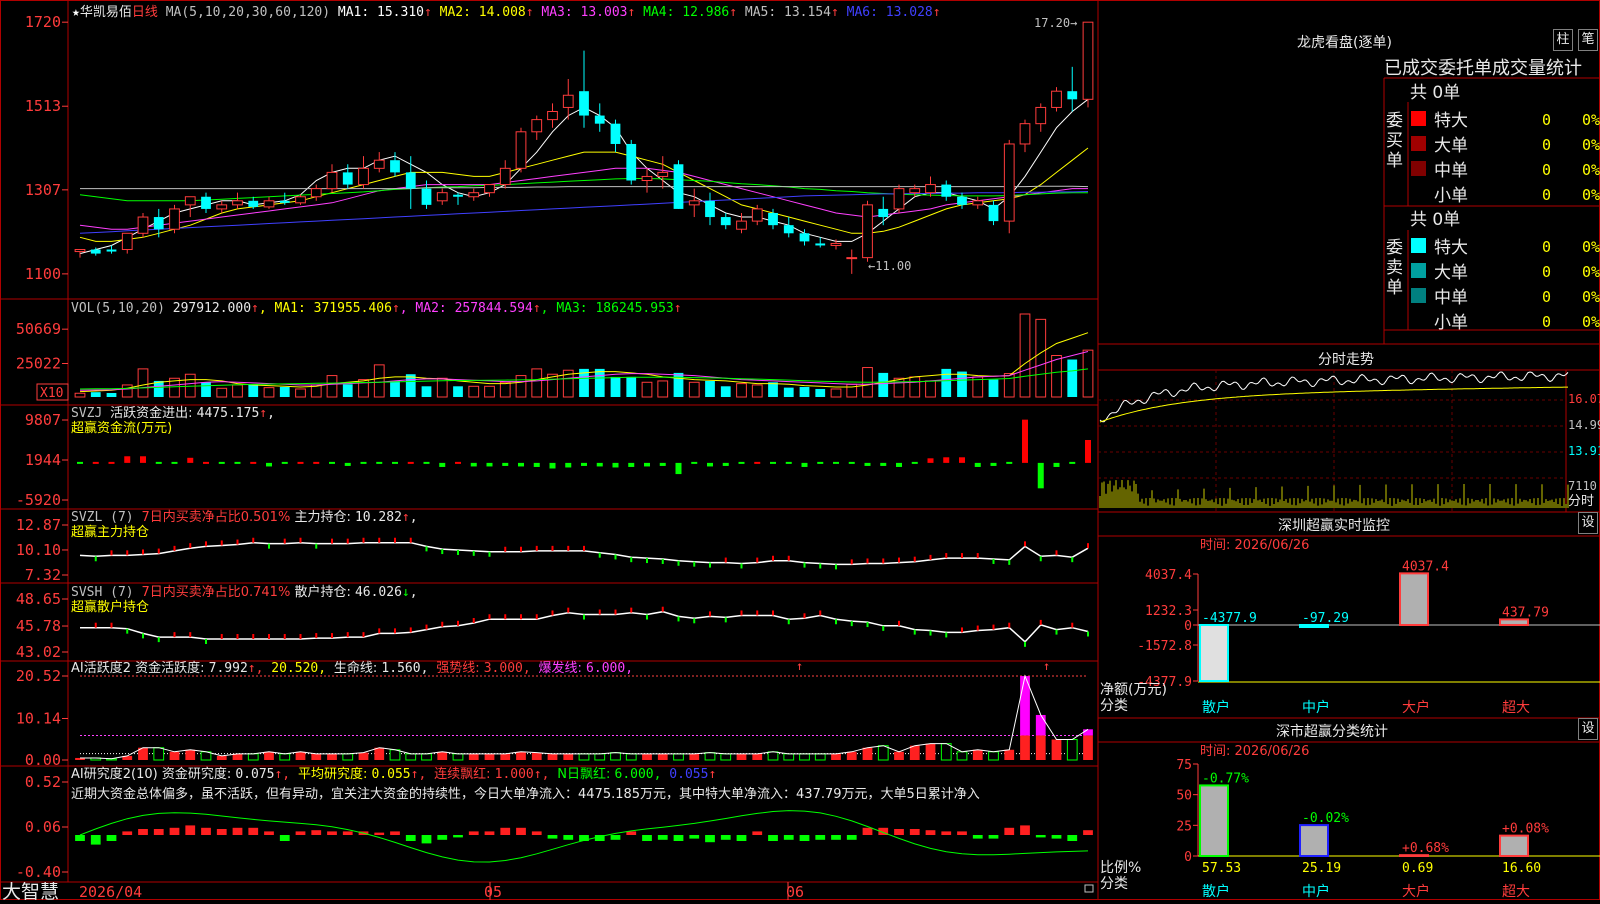  I want to click on order-row-count-sell: 0, so click(1546, 297).